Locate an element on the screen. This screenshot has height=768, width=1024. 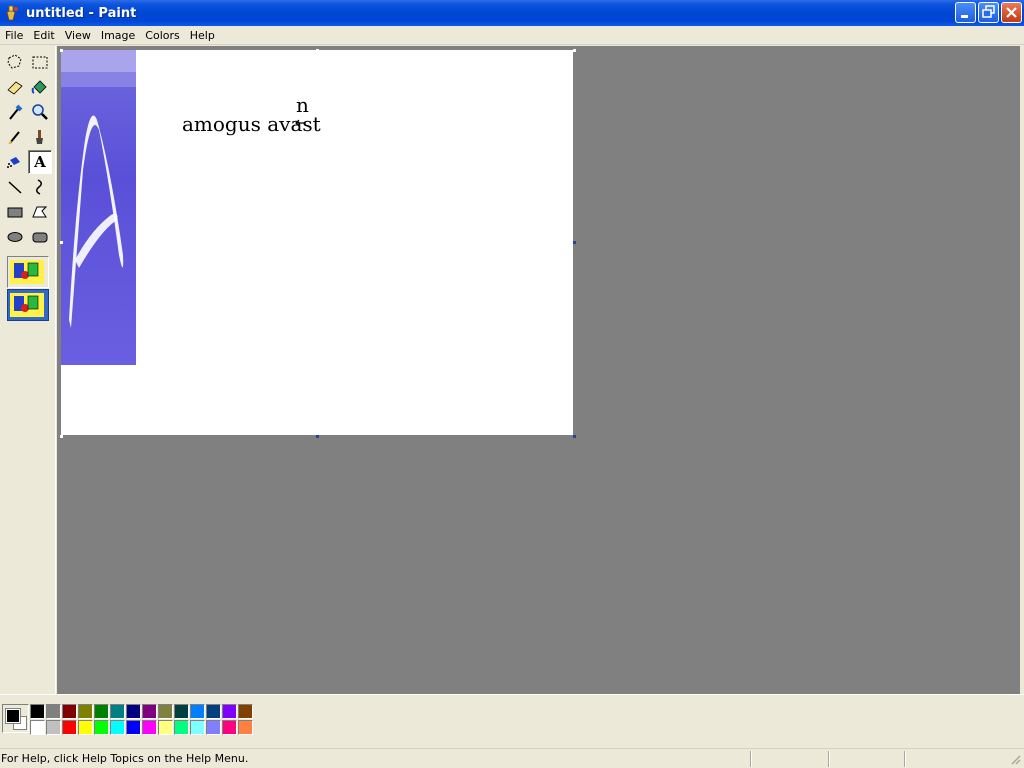
fill-with-color-tool is located at coordinates (40, 87).